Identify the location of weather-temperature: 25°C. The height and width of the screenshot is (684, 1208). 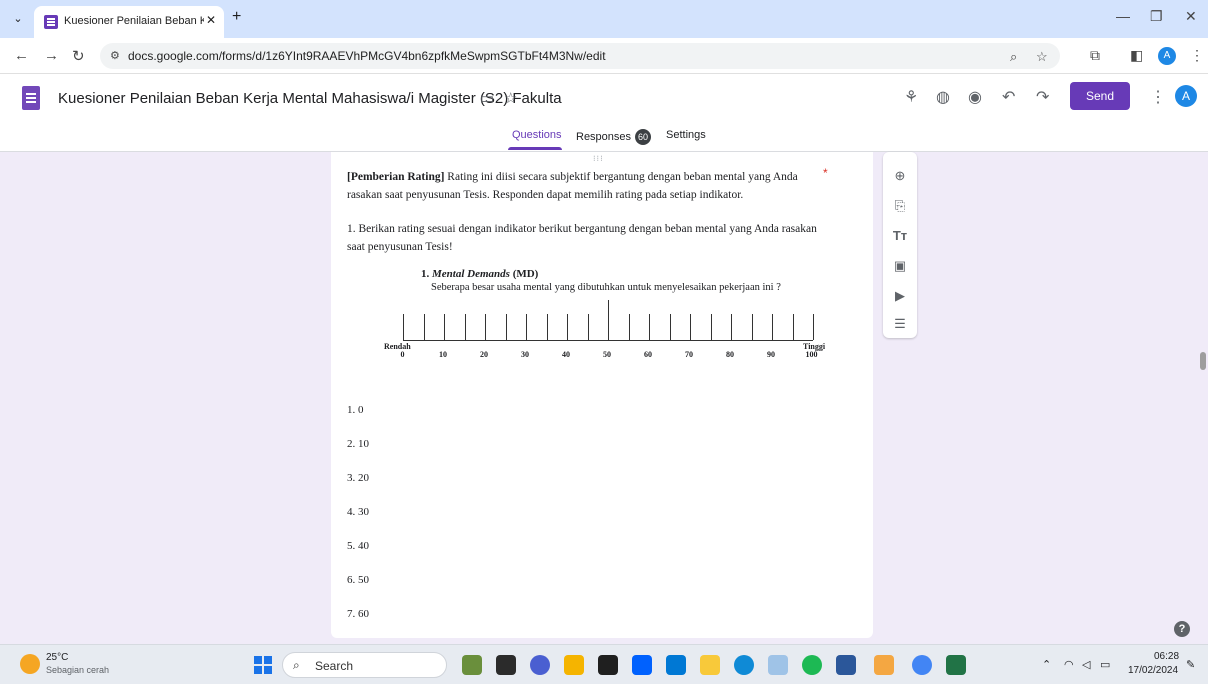
(57, 657).